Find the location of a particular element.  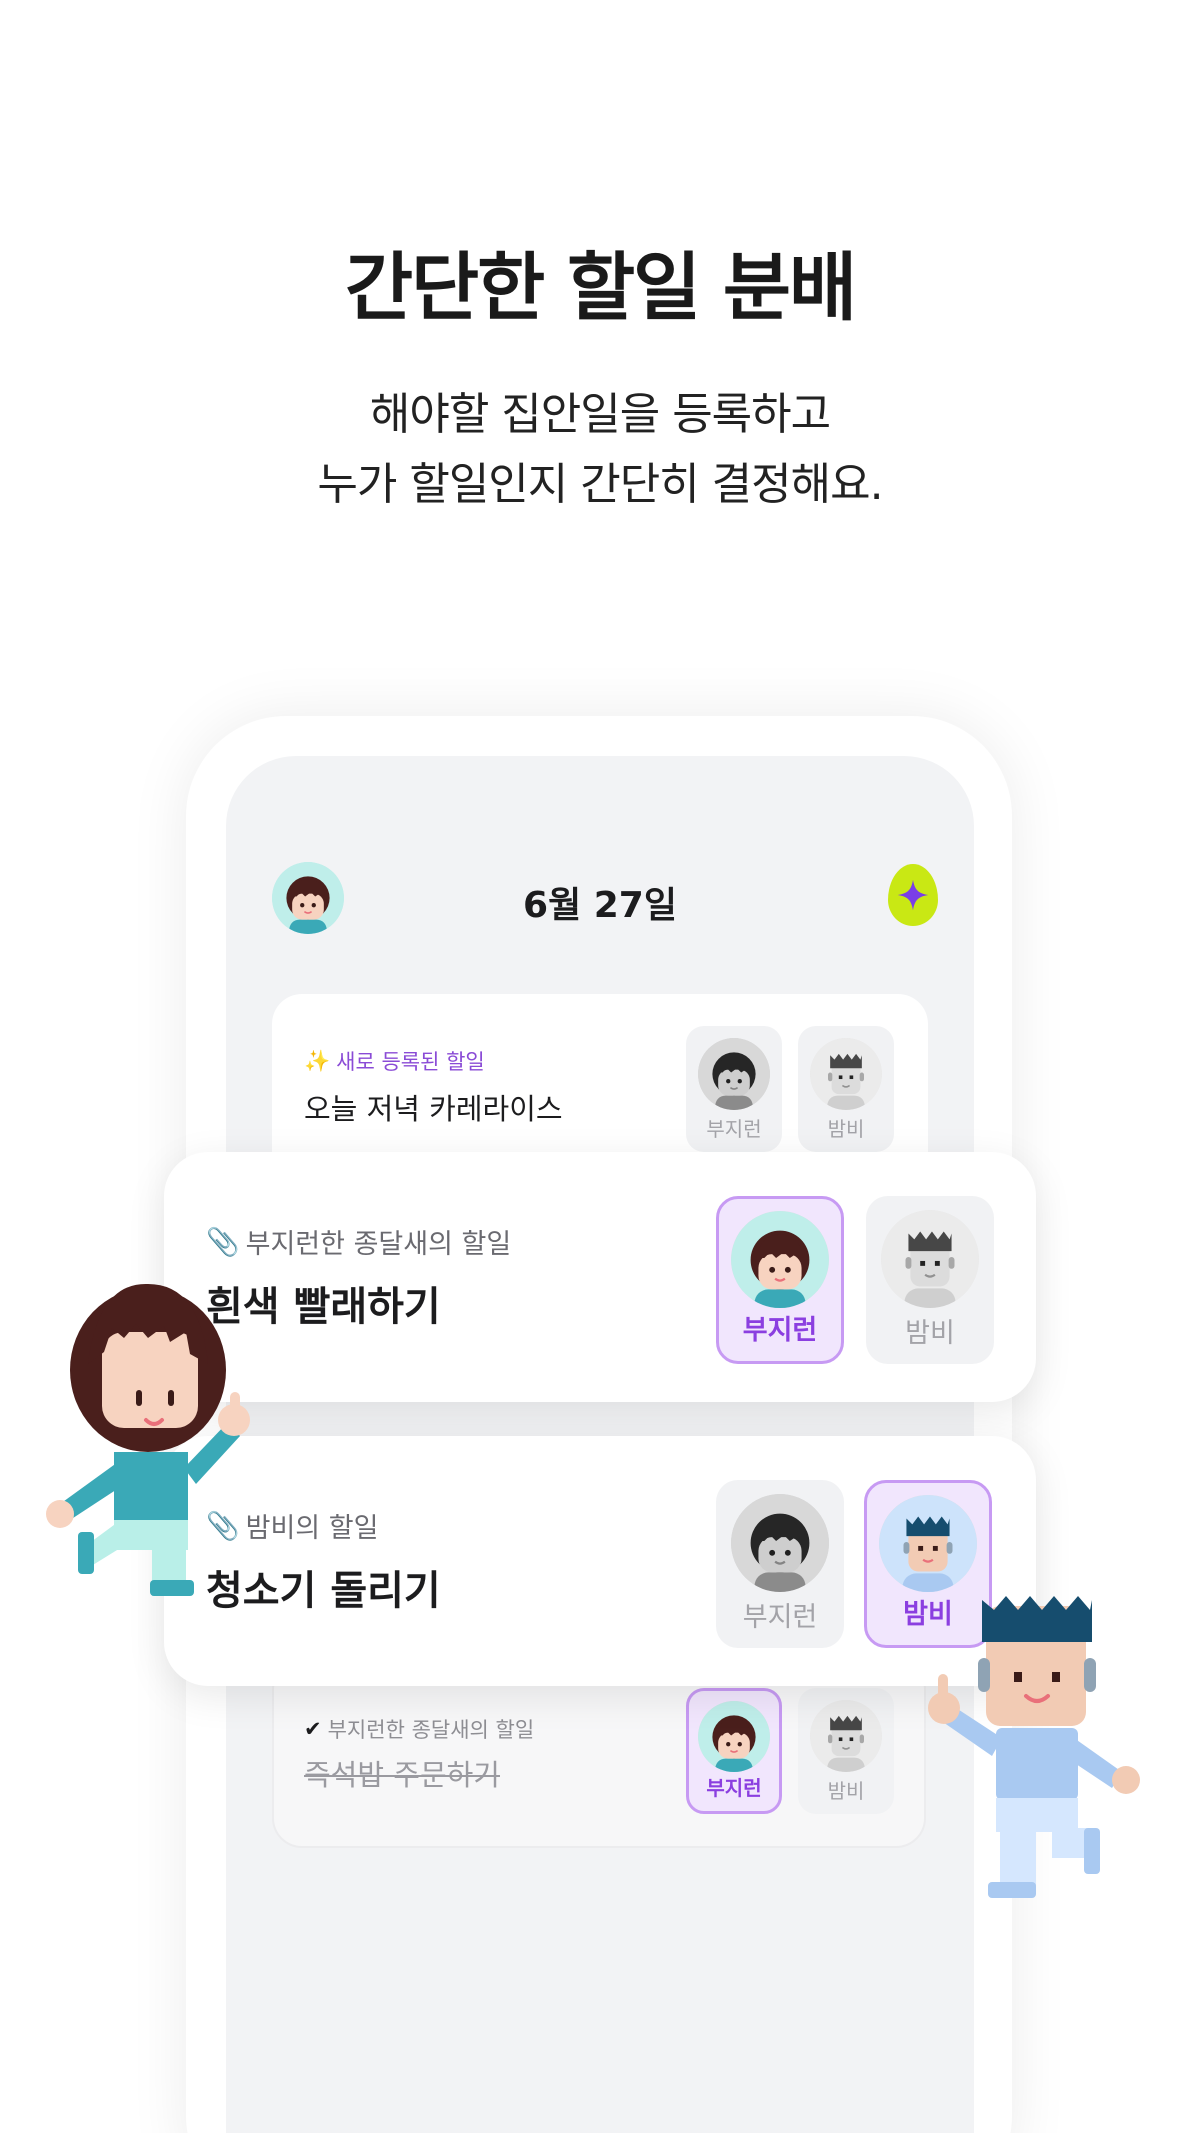

task-tag: ✨ 새로 등록된 할일 is located at coordinates (394, 1061).